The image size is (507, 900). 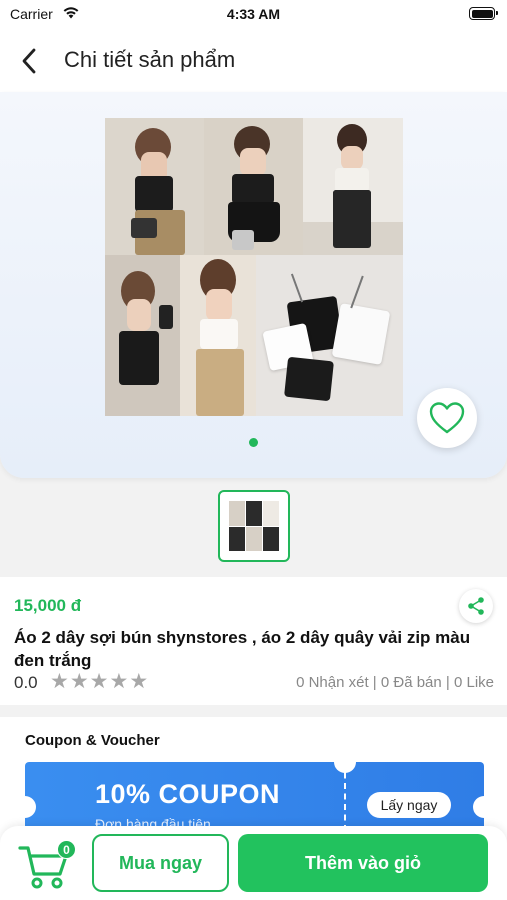 What do you see at coordinates (66, 849) in the screenshot?
I see `cart-count-badge: 0` at bounding box center [66, 849].